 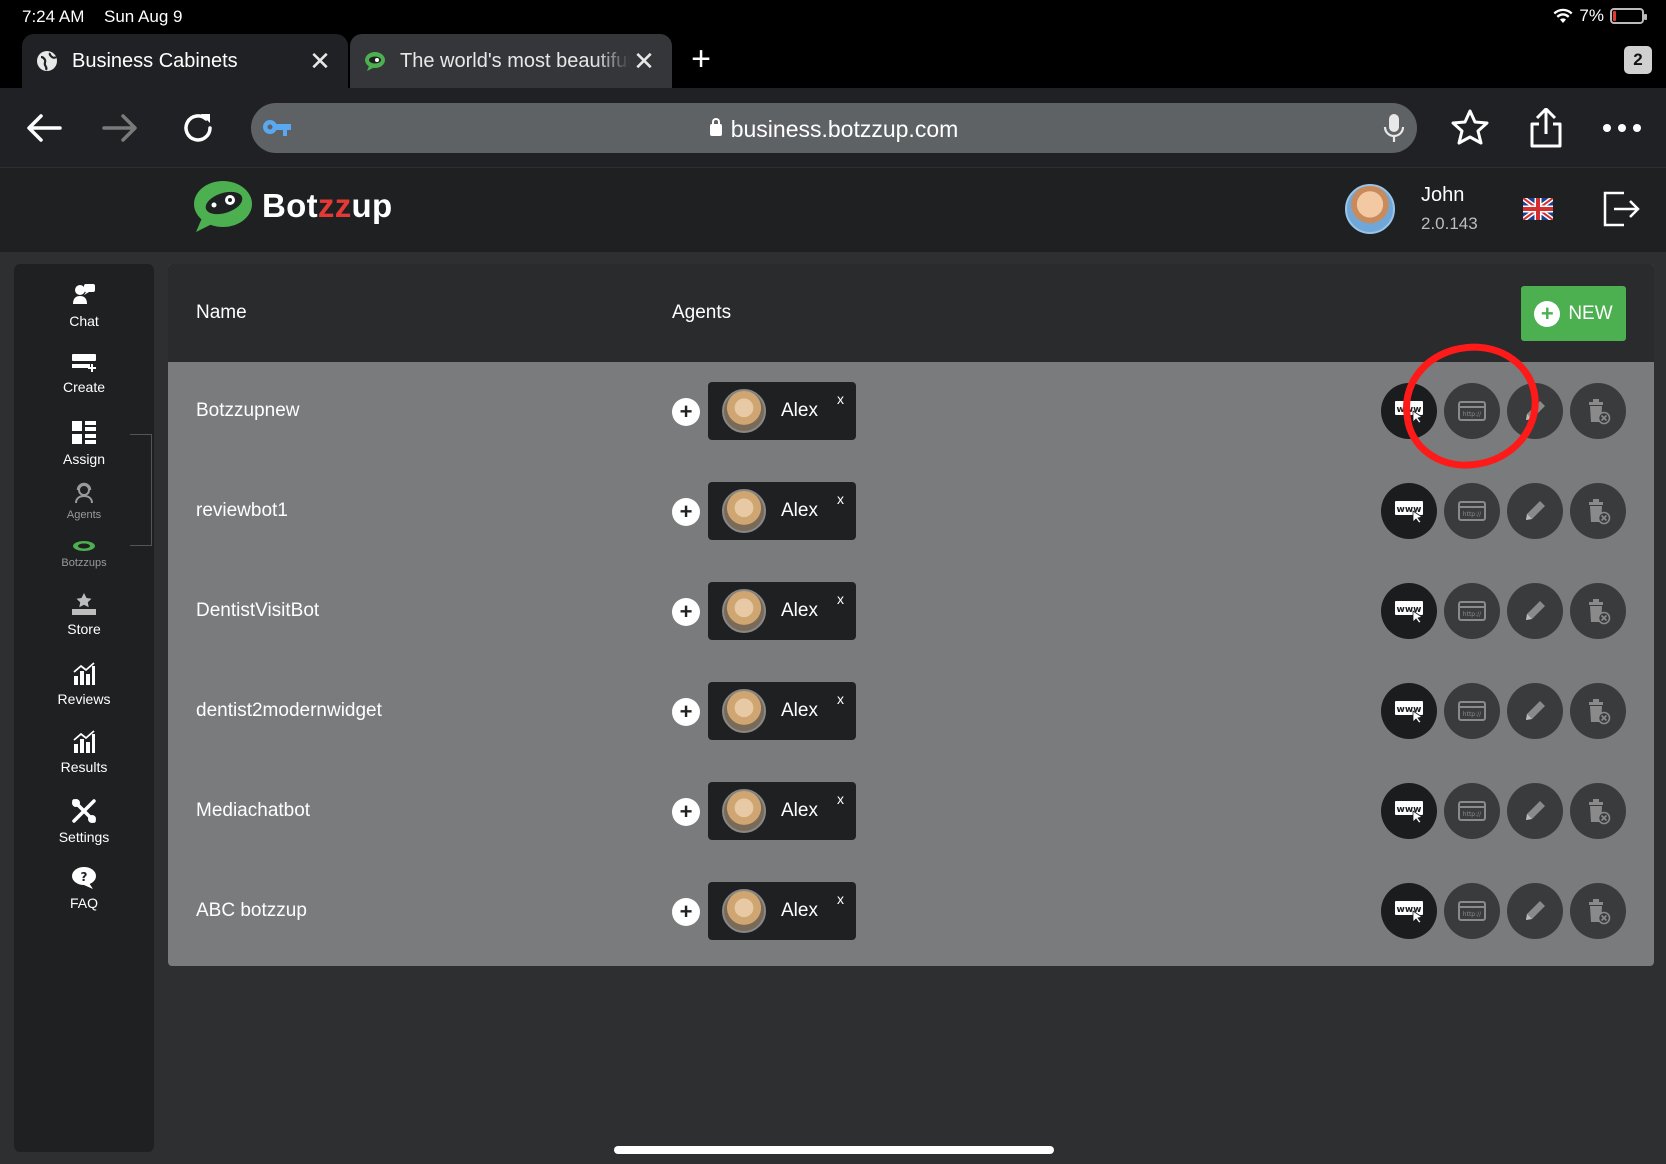 What do you see at coordinates (83, 903) in the screenshot?
I see `sidebar-item-label: FAQ` at bounding box center [83, 903].